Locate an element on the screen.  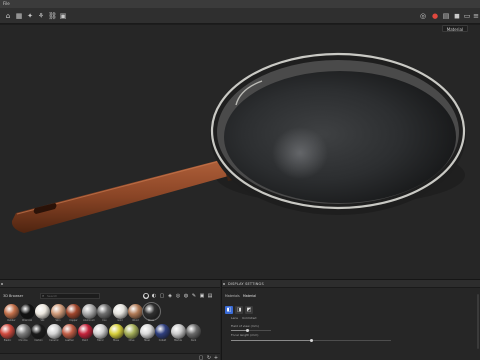
material-label: Iron is located at coordinates (104, 320).